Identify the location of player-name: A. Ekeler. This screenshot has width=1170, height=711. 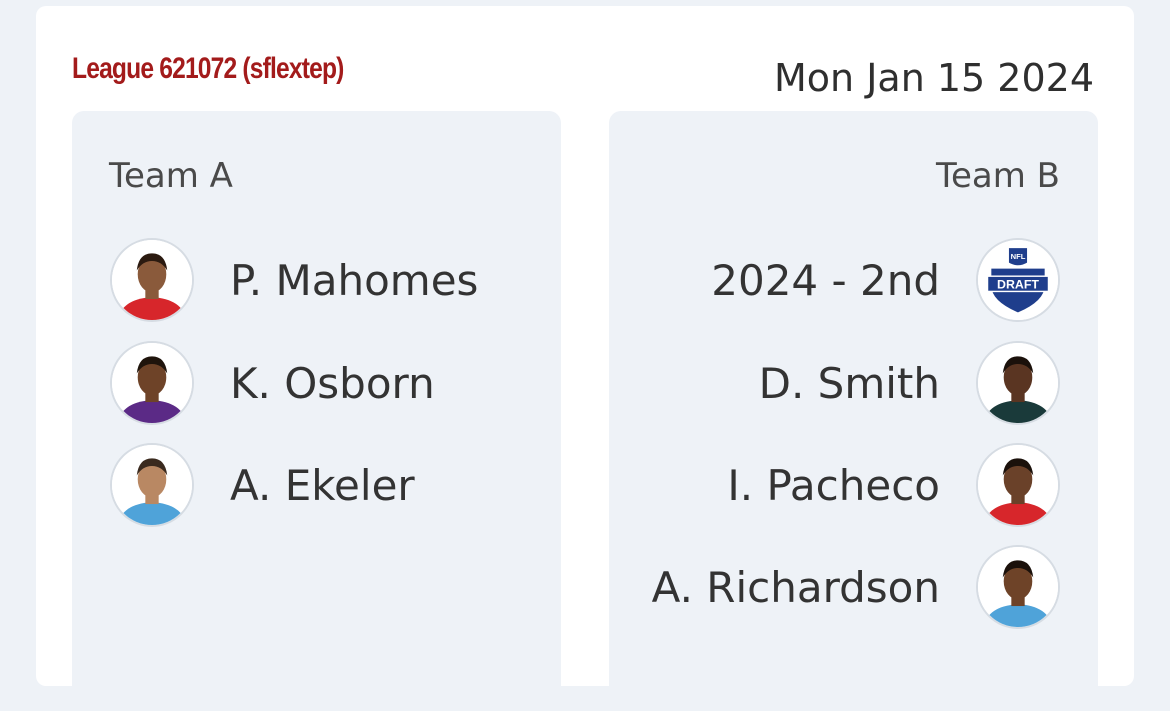
(322, 485).